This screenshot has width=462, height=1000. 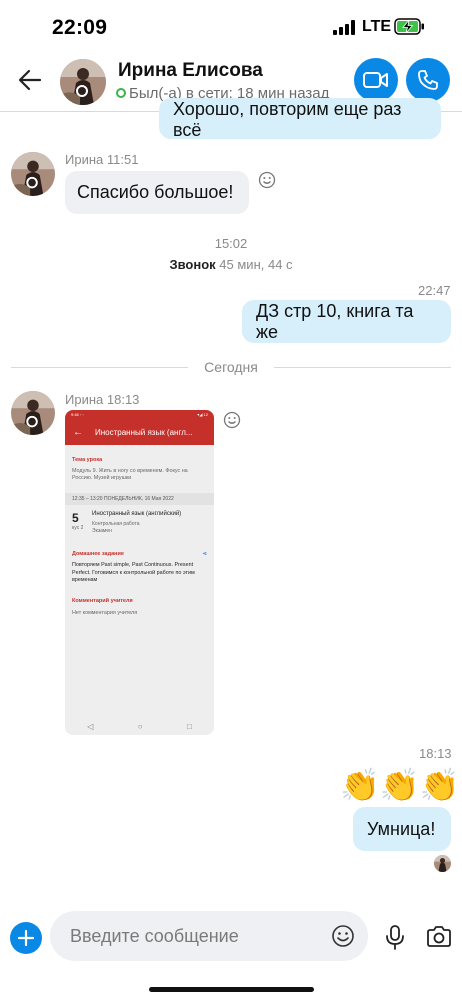 I want to click on audio-call-button, so click(x=428, y=80).